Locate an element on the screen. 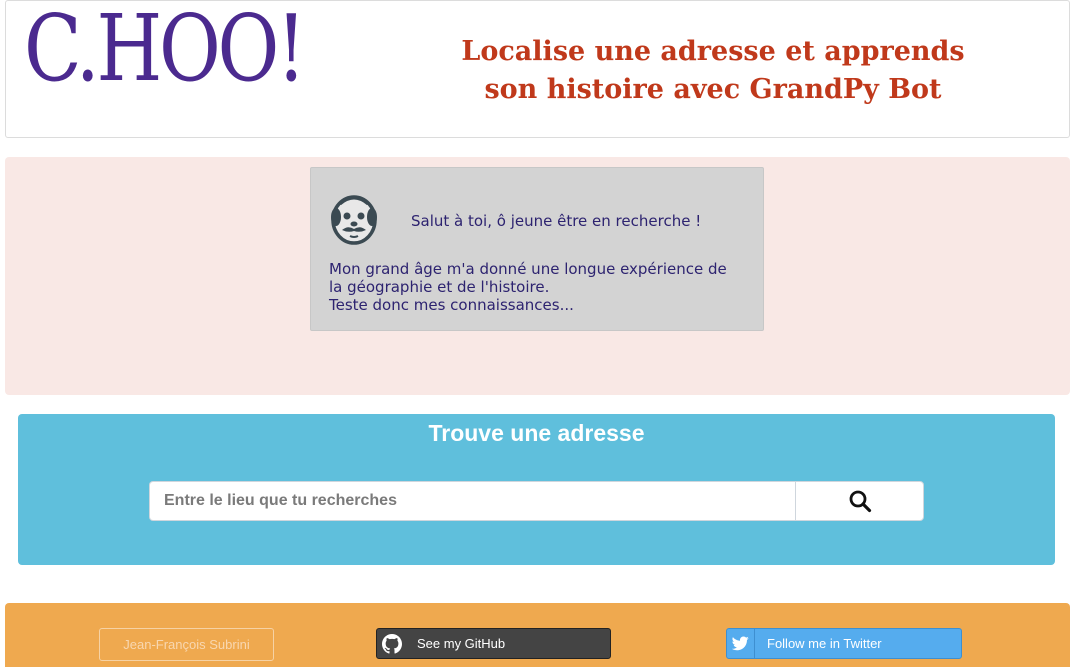  site-logo: C.HOO! is located at coordinates (165, 49).